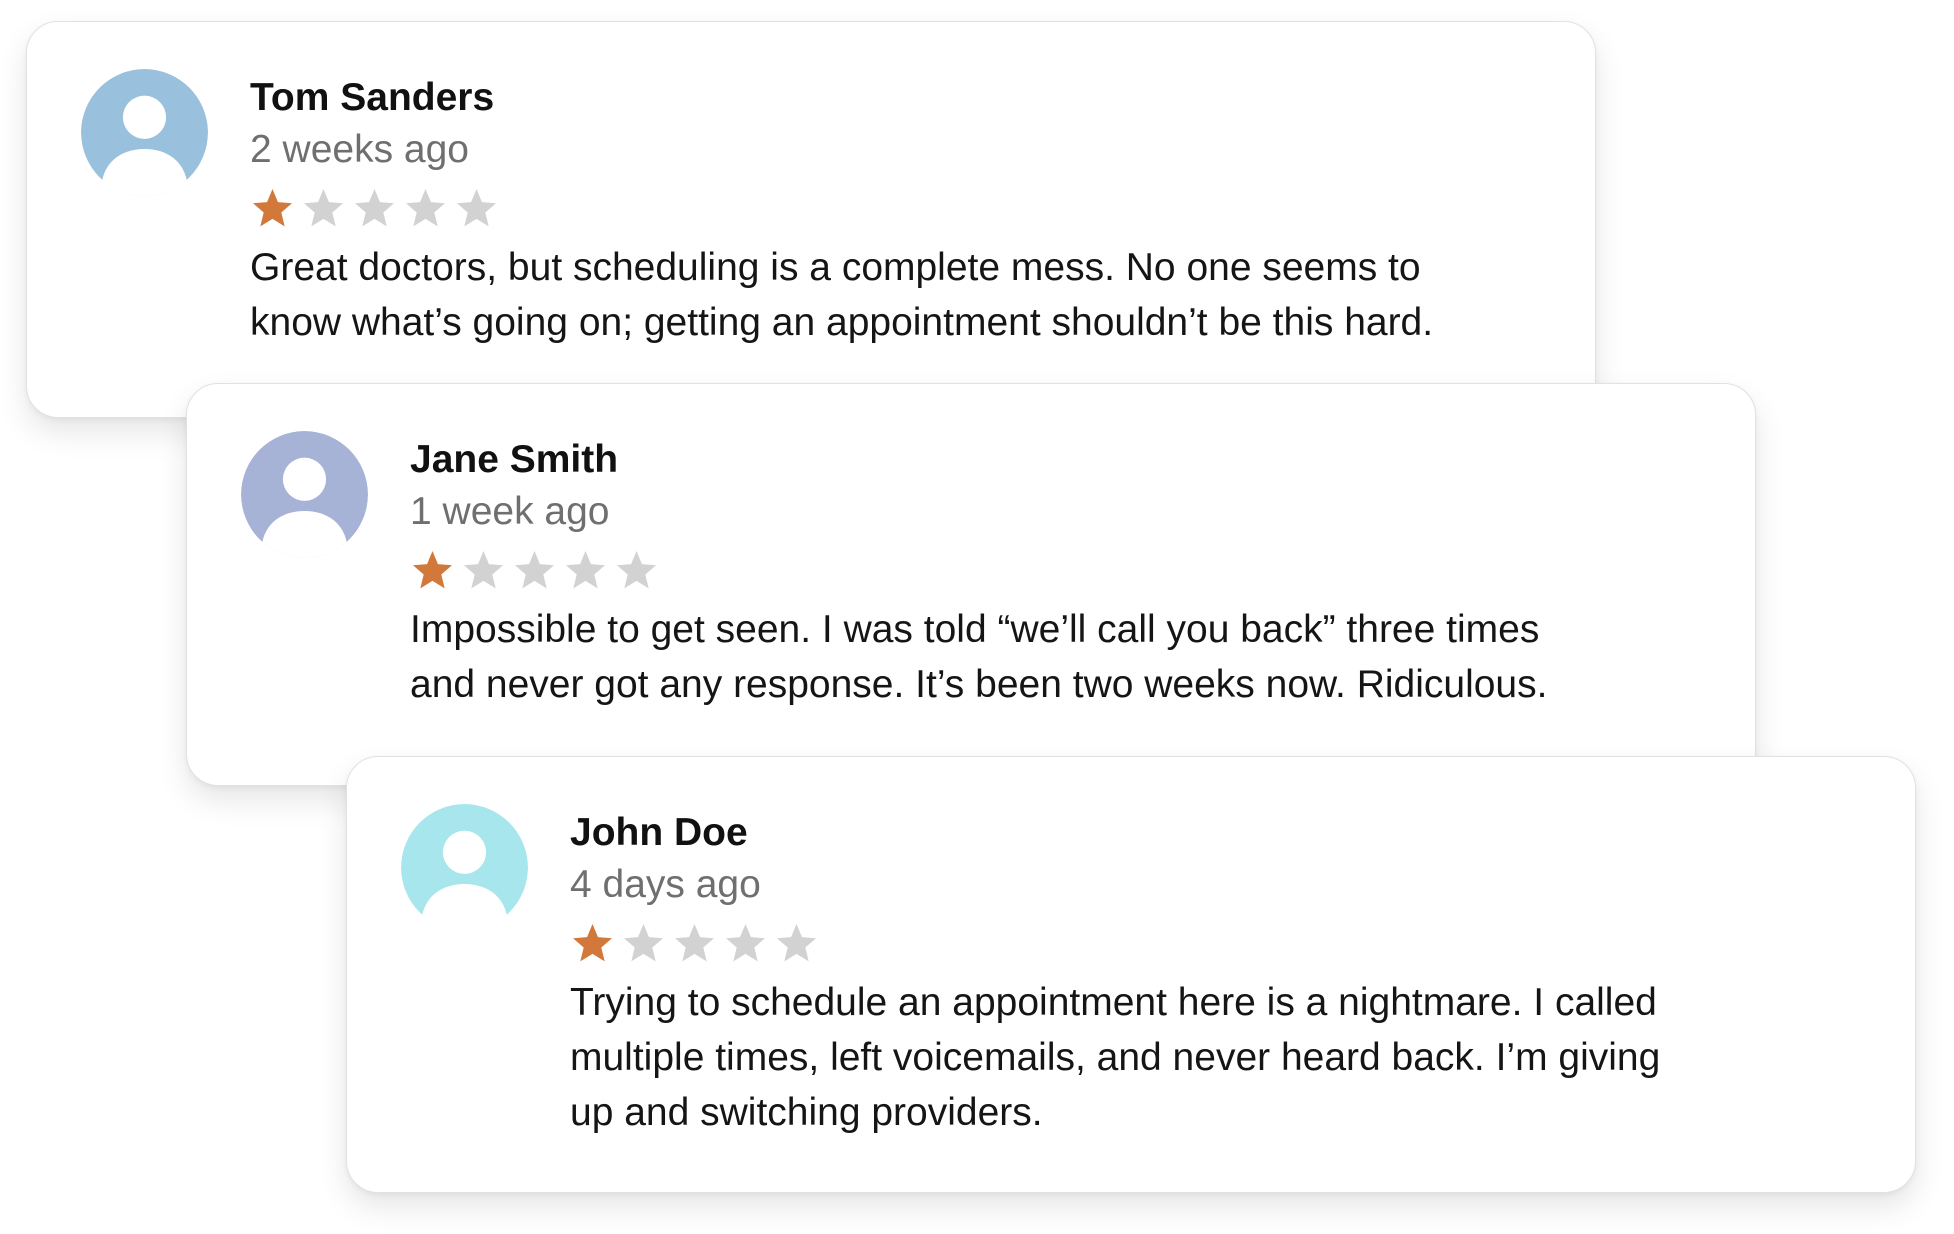  What do you see at coordinates (359, 149) in the screenshot?
I see `review-time: 2 weeks ago` at bounding box center [359, 149].